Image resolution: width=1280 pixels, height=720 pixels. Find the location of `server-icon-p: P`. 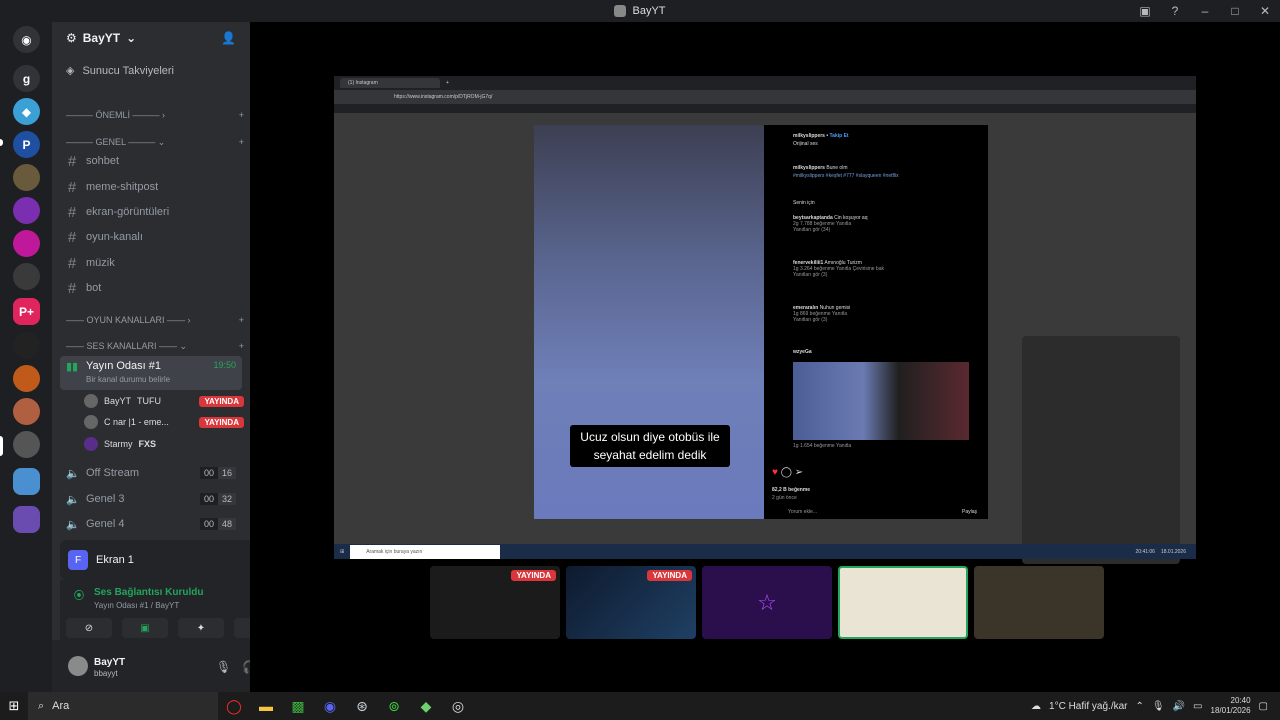

server-icon-p: P is located at coordinates (26, 144).